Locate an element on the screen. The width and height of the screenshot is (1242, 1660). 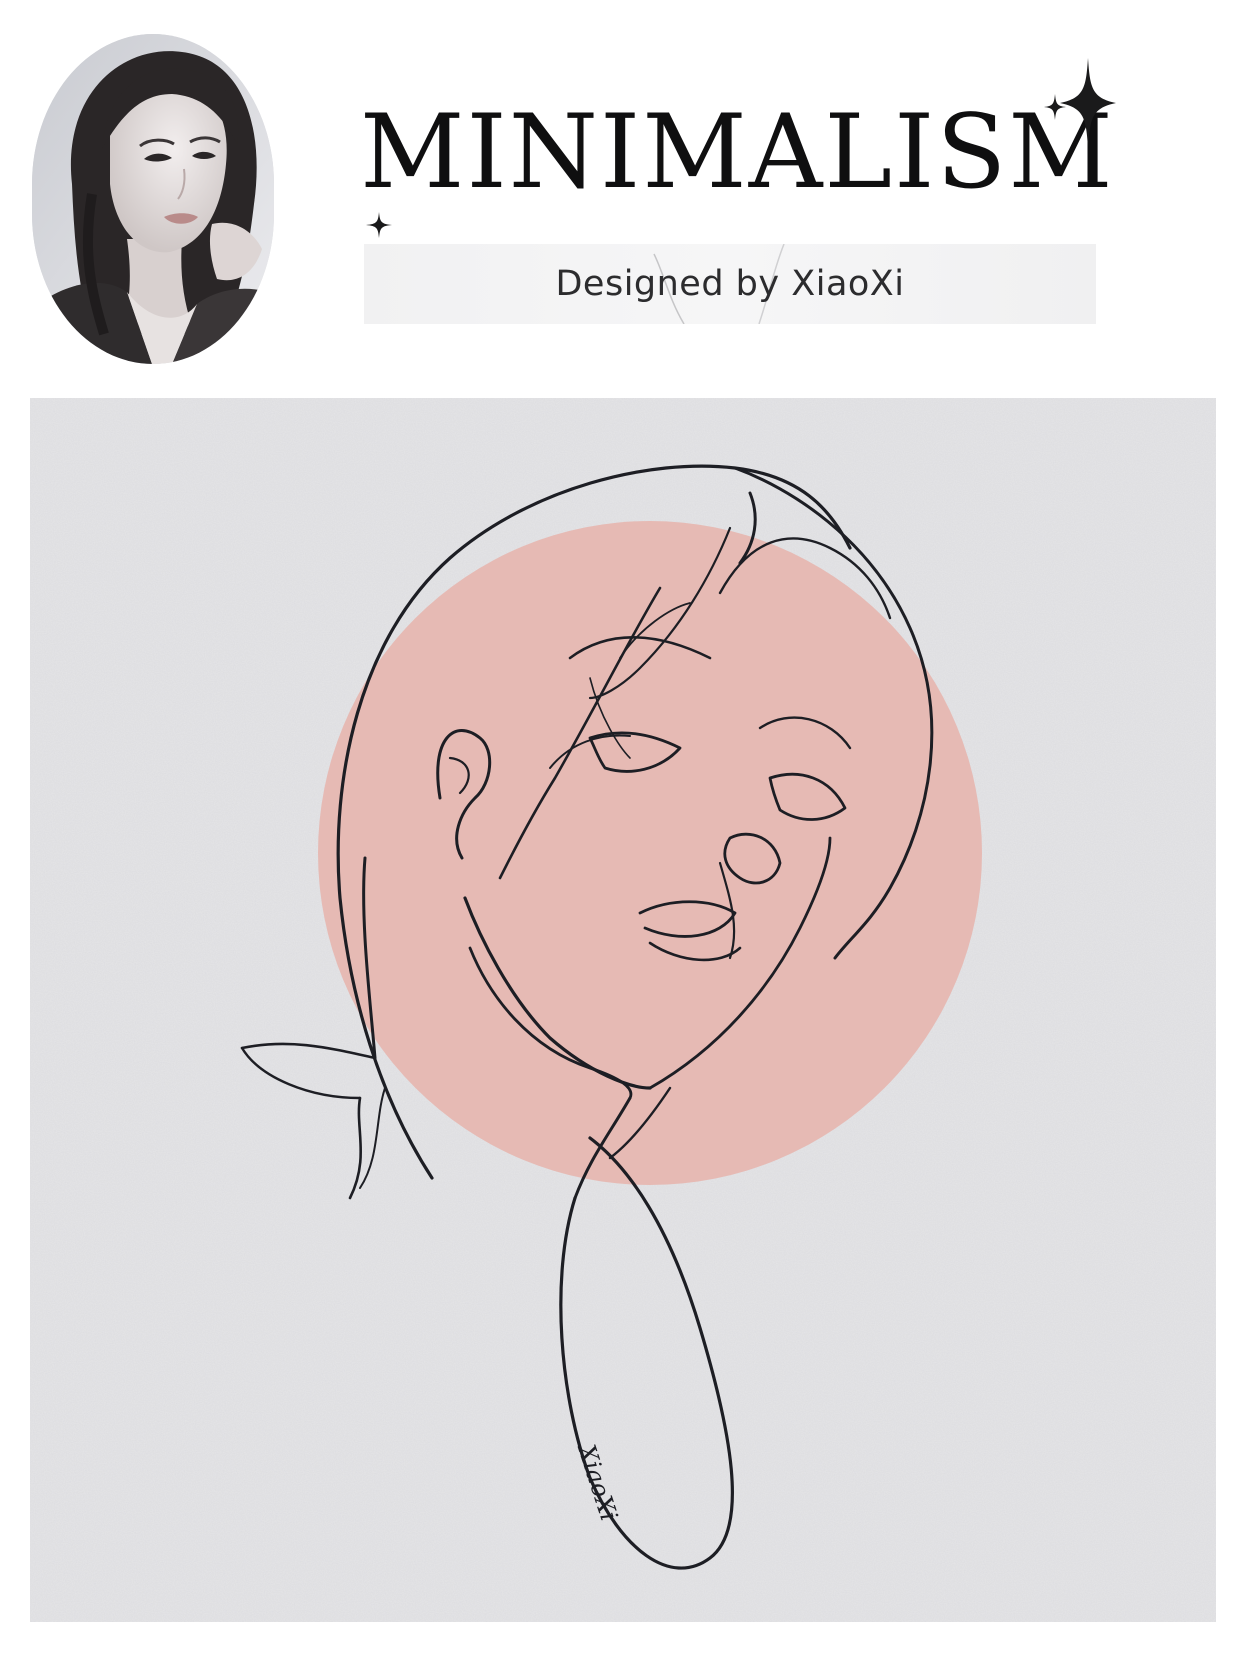
subtitle-text: Designed by XiaoXi is located at coordinates (730, 284).